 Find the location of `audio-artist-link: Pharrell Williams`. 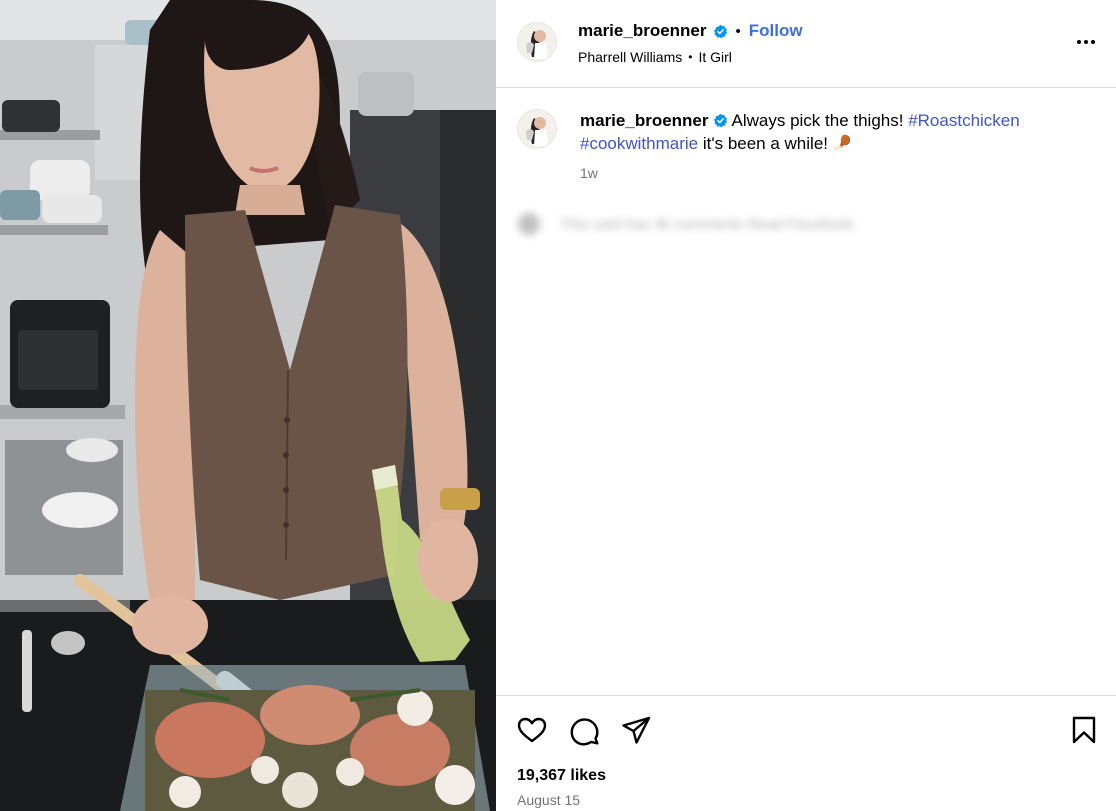

audio-artist-link: Pharrell Williams is located at coordinates (630, 57).